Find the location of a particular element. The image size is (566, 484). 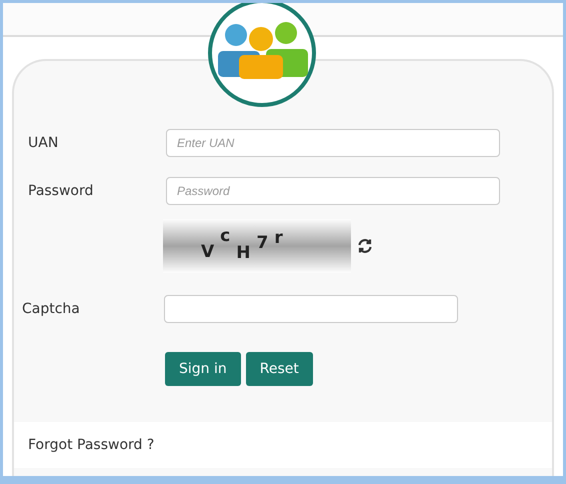

refresh-icon is located at coordinates (365, 246).